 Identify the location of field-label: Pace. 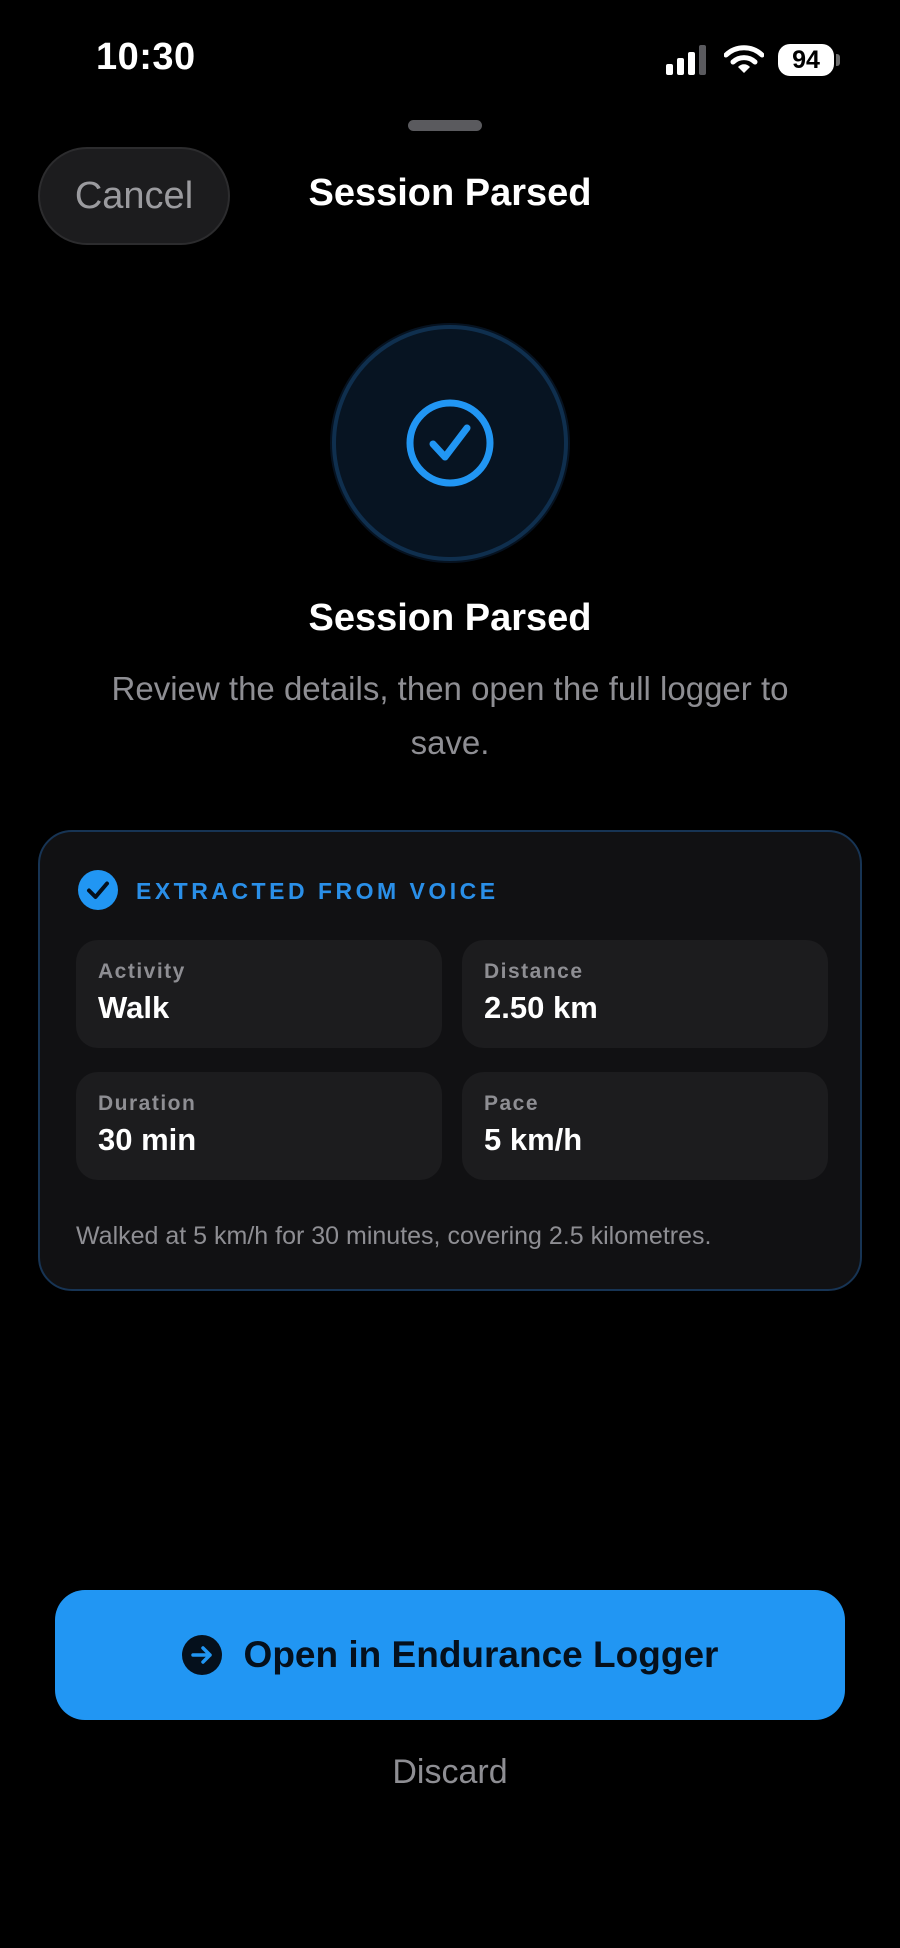
(512, 1103).